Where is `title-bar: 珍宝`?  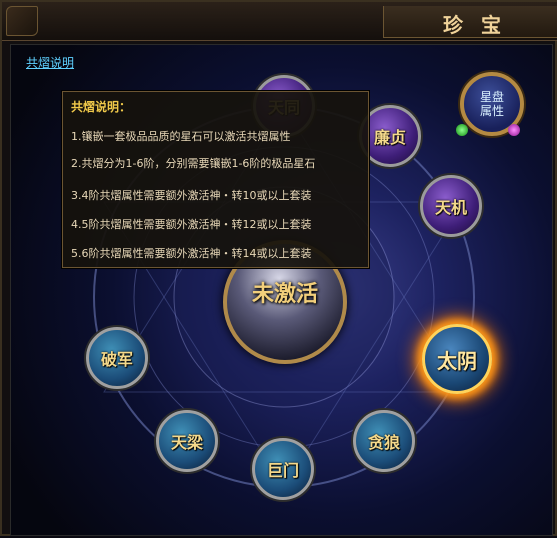 title-bar: 珍宝 is located at coordinates (279, 21).